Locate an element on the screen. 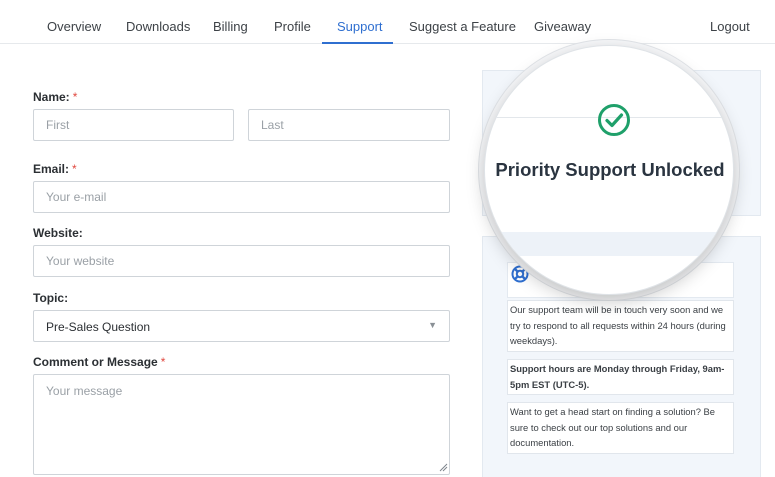 The height and width of the screenshot is (477, 775). email-label: Email: * is located at coordinates (55, 169).